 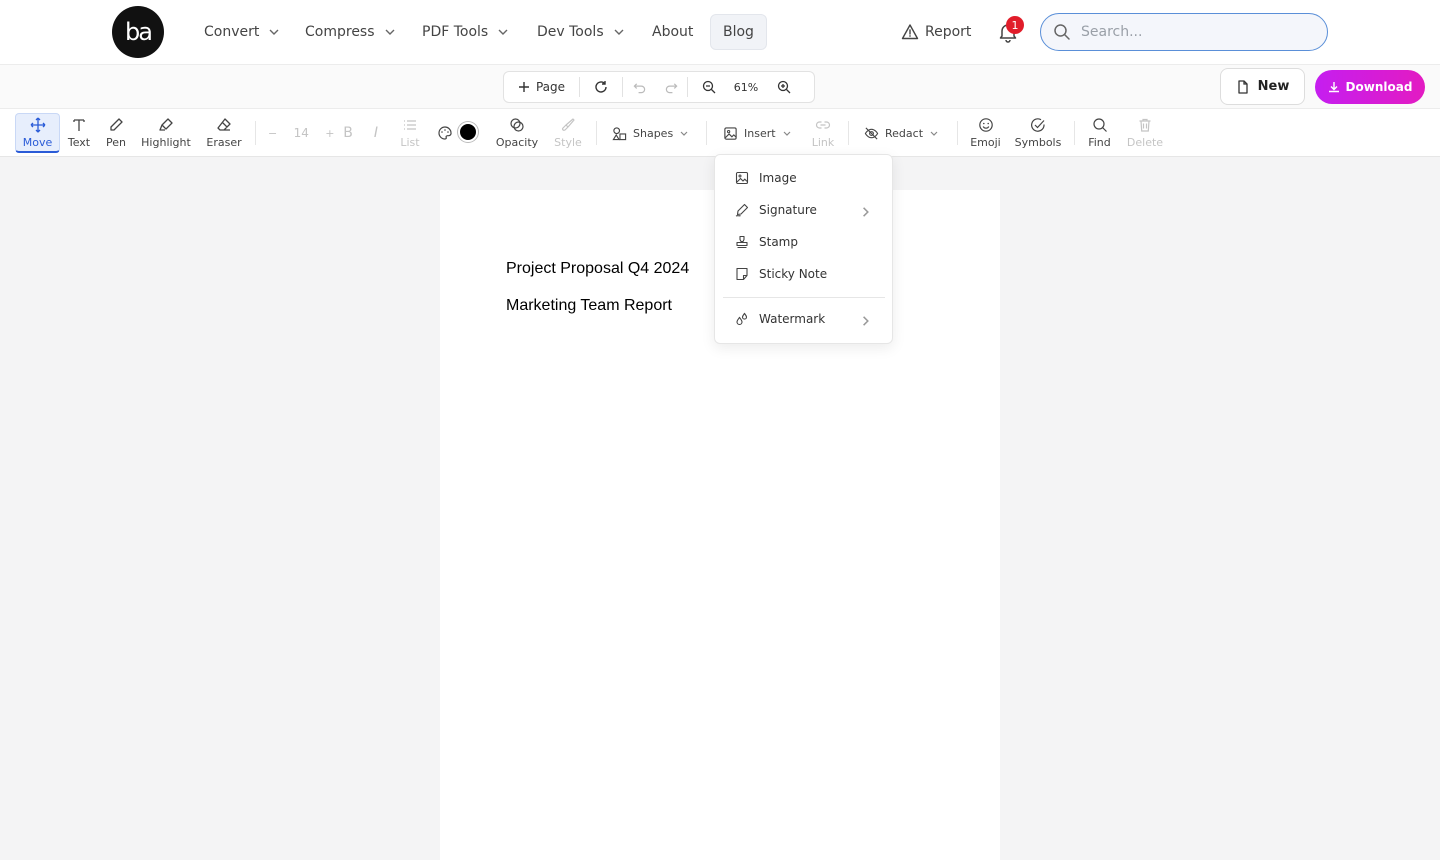 I want to click on link-icon, so click(x=823, y=125).